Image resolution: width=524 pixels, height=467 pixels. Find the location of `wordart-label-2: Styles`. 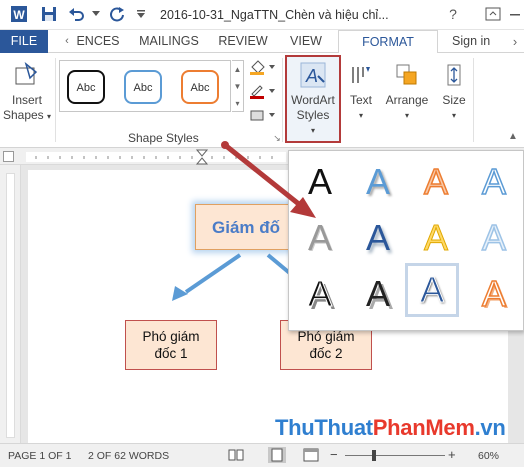

wordart-label-2: Styles is located at coordinates (313, 115).